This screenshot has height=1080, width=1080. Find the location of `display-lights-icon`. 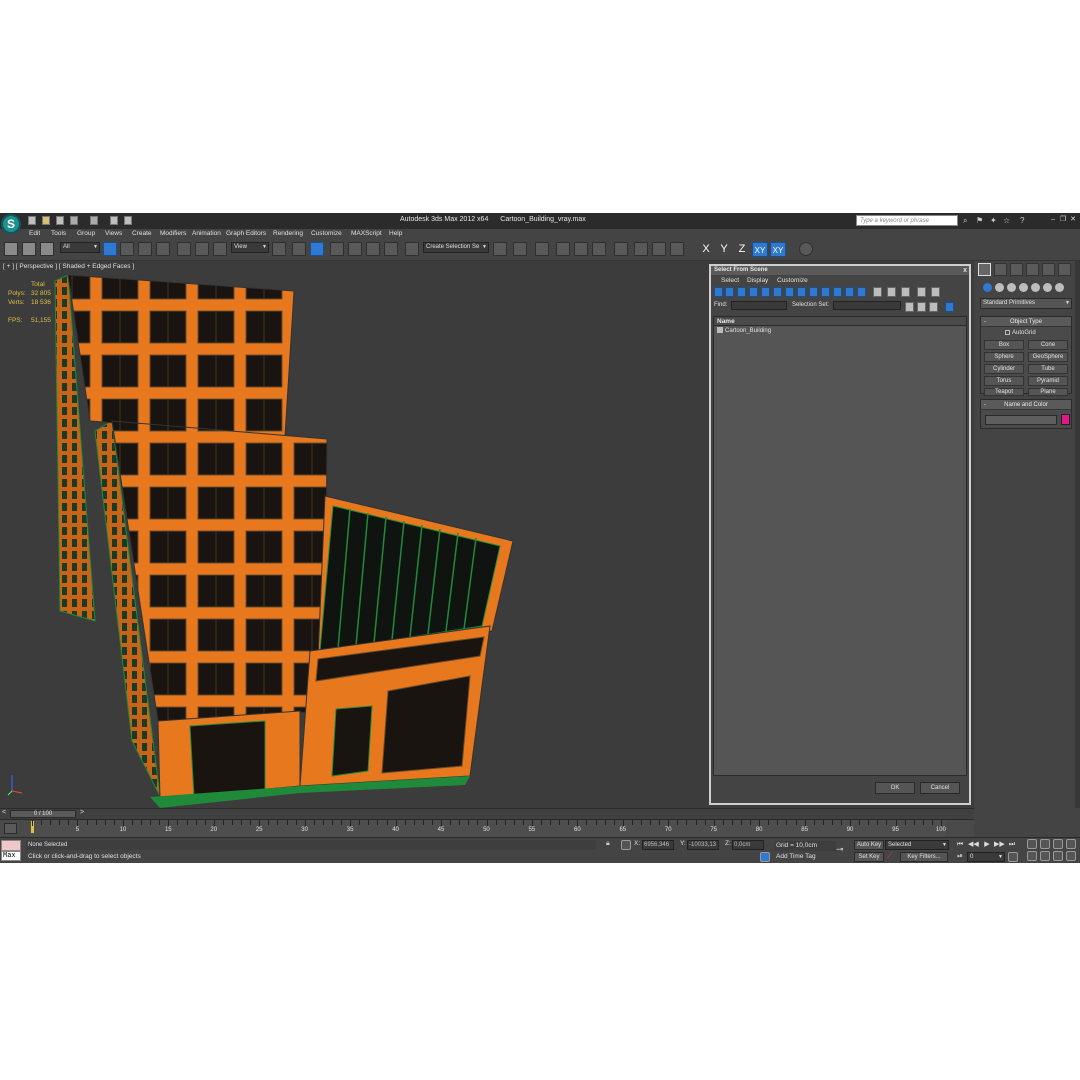

display-lights-icon is located at coordinates (741, 292).